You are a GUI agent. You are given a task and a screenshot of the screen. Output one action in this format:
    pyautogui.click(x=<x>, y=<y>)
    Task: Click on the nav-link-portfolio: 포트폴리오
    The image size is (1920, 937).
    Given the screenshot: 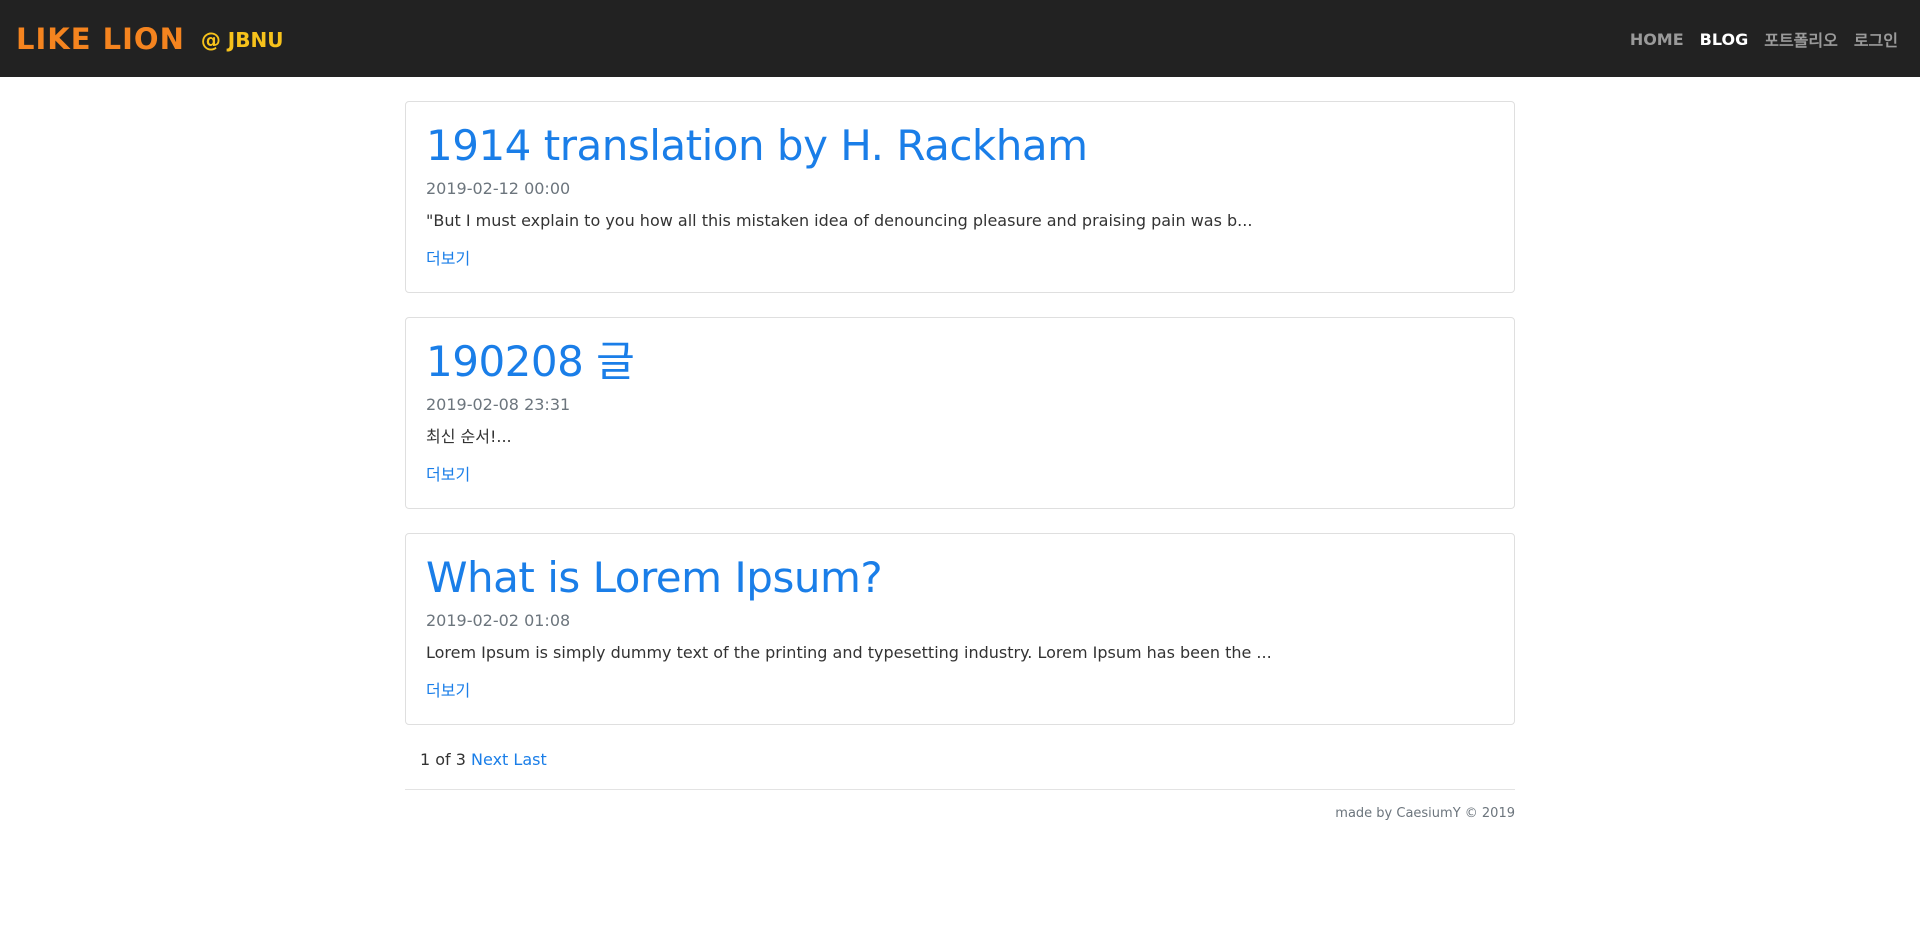 What is the action you would take?
    pyautogui.click(x=1801, y=39)
    